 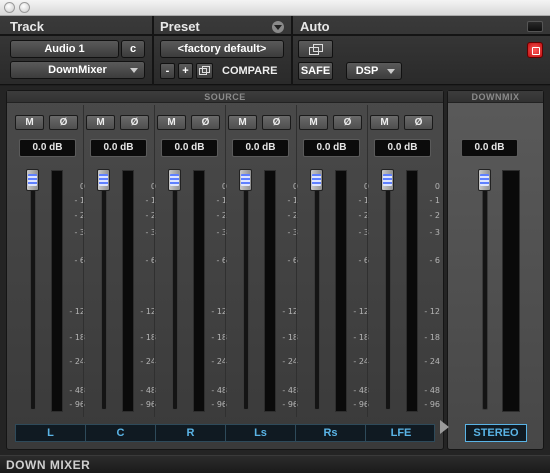 What do you see at coordinates (535, 50) in the screenshot?
I see `target-icon` at bounding box center [535, 50].